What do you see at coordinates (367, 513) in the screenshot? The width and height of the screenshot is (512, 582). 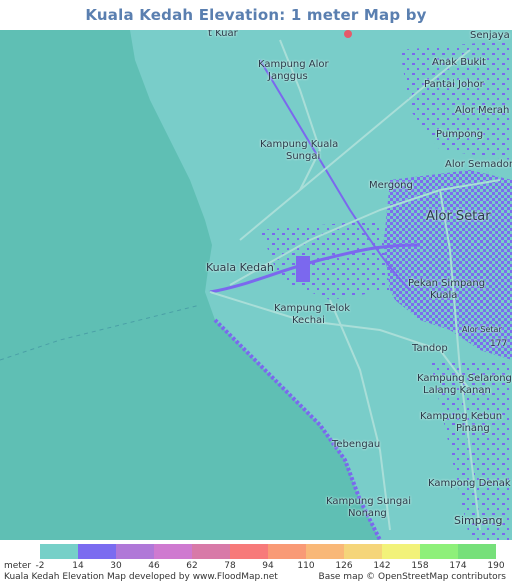 I see `label-nonang: Nonang` at bounding box center [367, 513].